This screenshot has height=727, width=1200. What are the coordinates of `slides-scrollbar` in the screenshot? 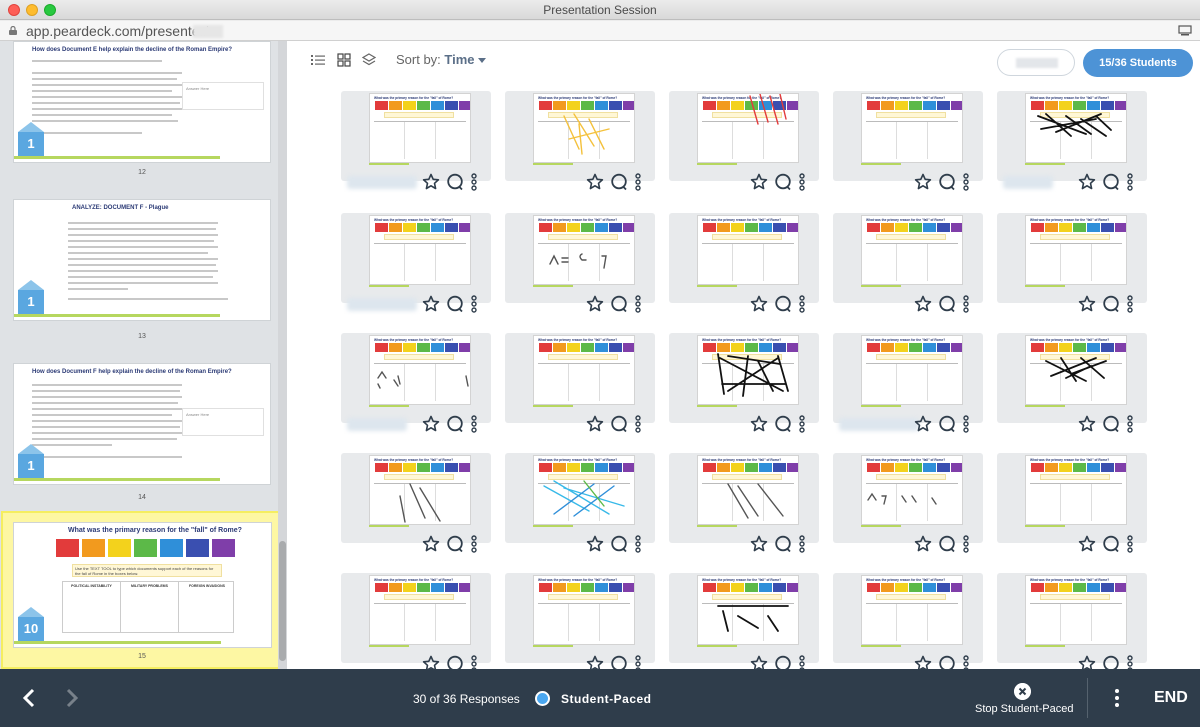 It's located at (282, 355).